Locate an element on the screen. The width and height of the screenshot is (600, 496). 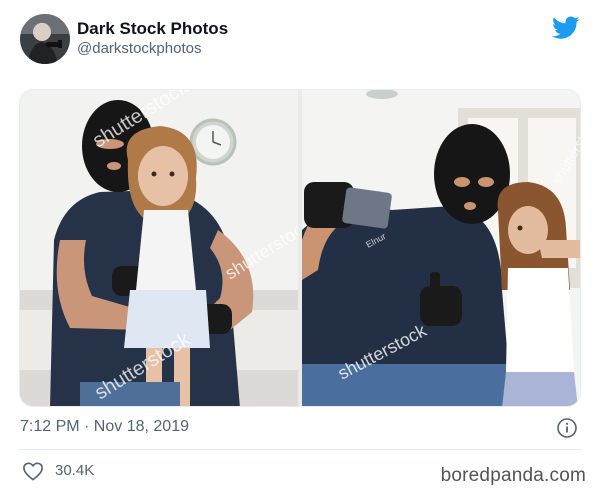
avatar-image is located at coordinates (45, 39).